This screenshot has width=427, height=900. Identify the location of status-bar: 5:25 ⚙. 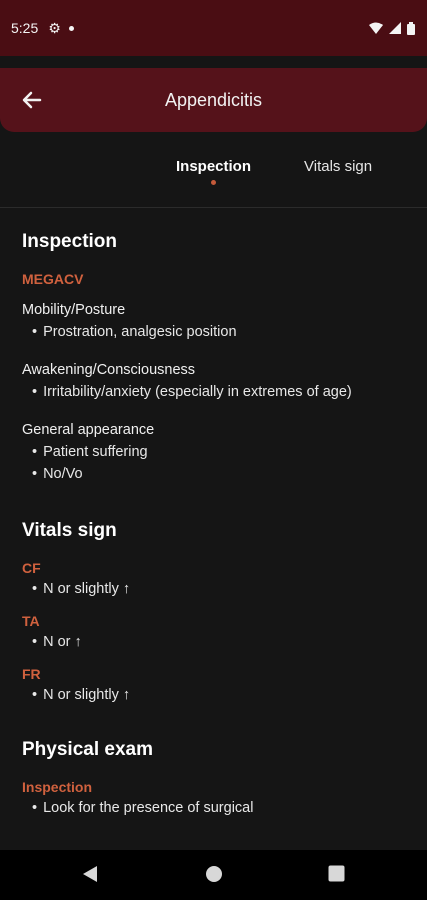
(213, 28).